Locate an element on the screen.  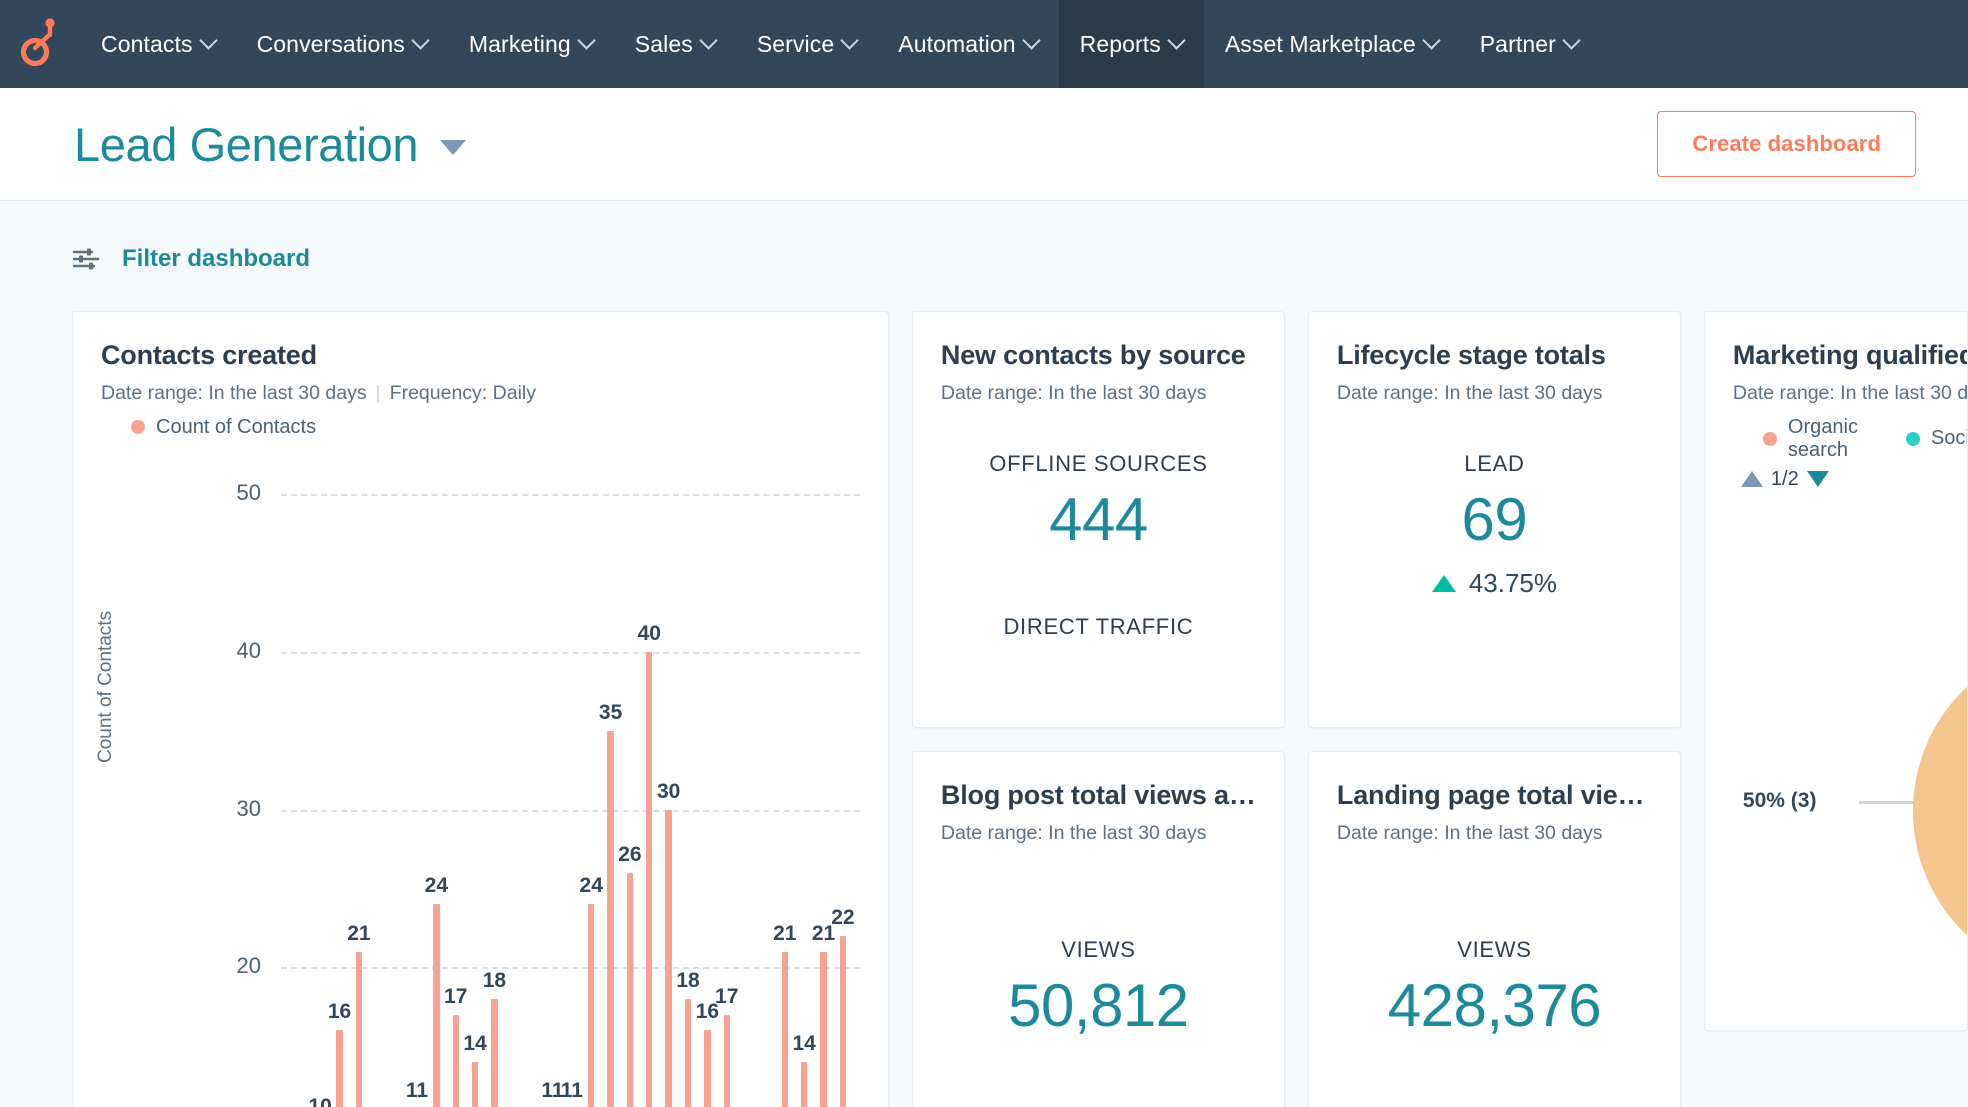
hubspot-logo is located at coordinates (40, 44).